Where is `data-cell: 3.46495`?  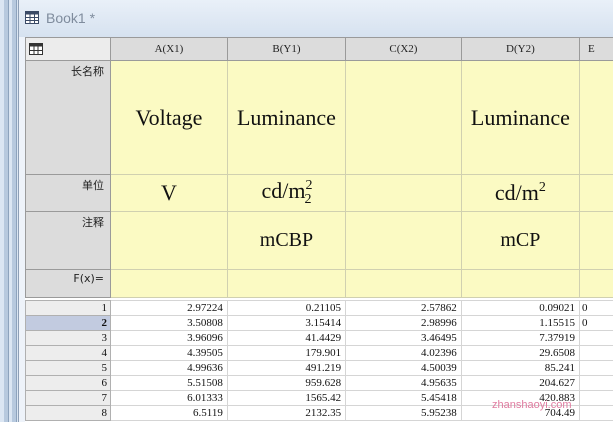
data-cell: 3.46495 is located at coordinates (403, 338).